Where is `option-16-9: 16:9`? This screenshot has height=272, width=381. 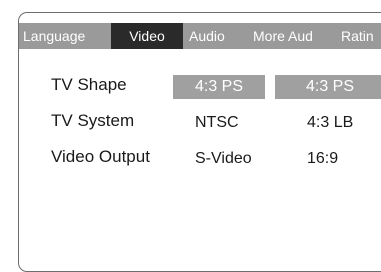 option-16-9: 16:9 is located at coordinates (344, 159).